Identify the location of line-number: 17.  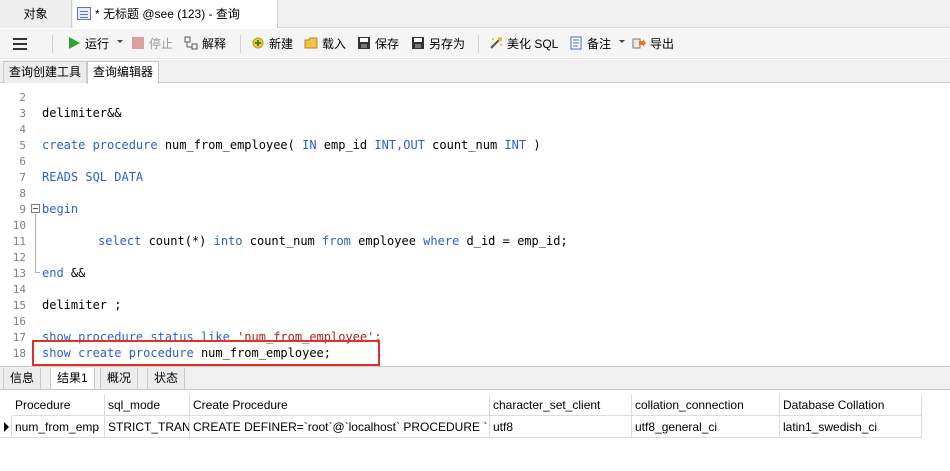
(19, 337).